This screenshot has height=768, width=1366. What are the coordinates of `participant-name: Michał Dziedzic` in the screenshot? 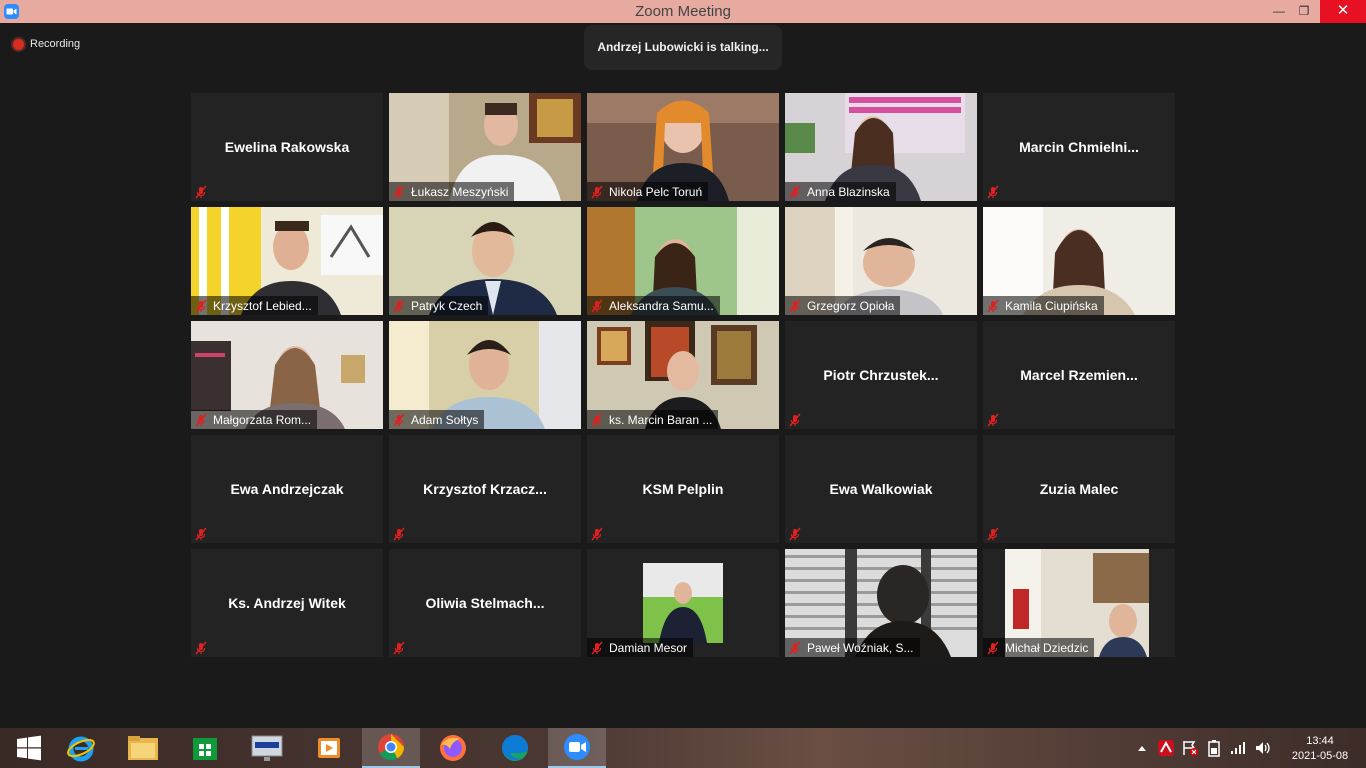 It's located at (1047, 647).